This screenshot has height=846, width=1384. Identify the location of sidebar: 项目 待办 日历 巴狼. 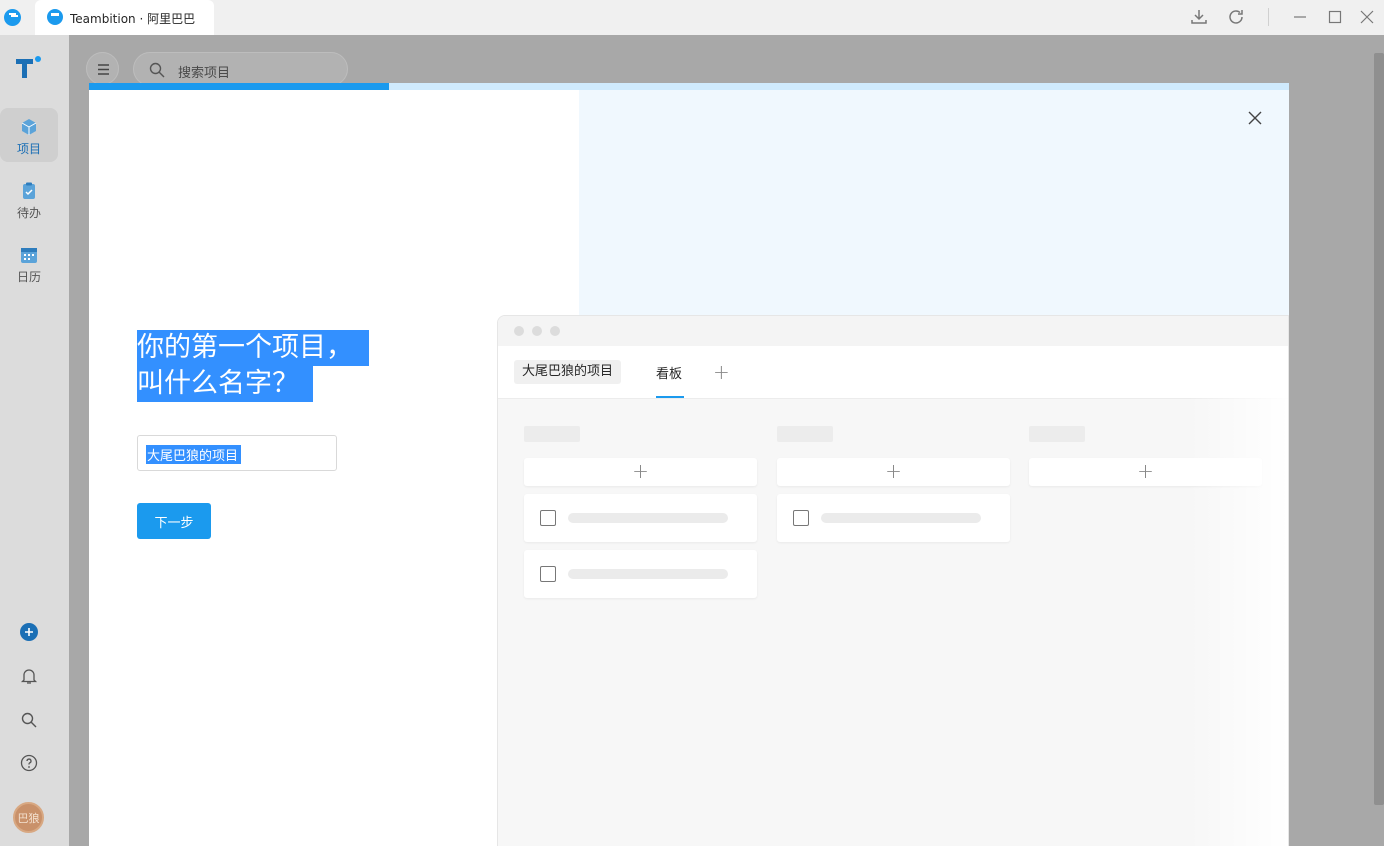
(34, 440).